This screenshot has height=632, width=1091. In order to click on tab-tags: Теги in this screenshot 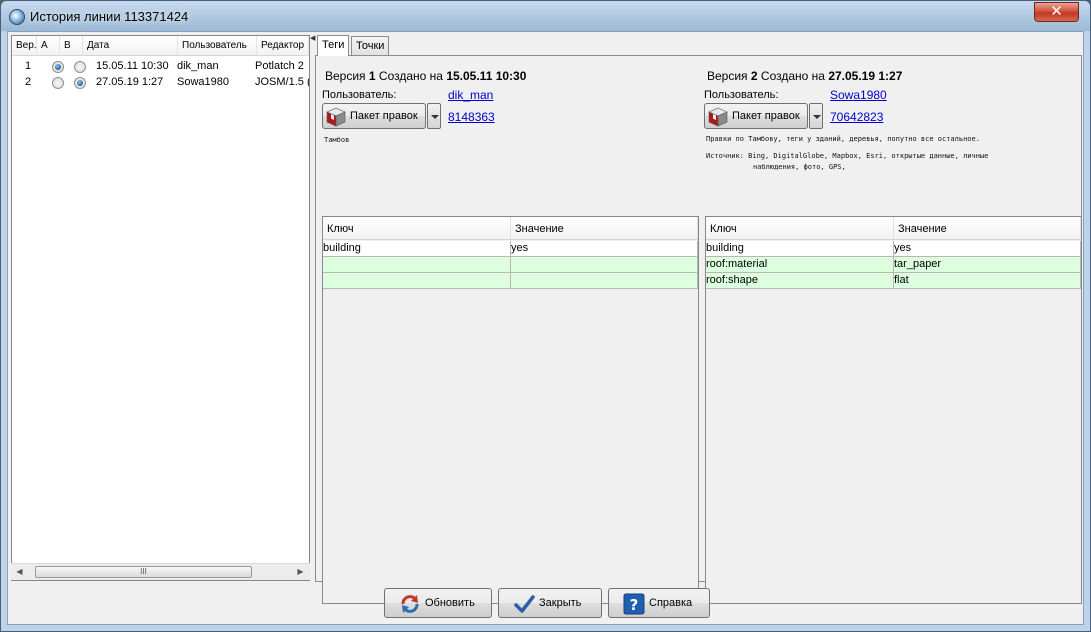, I will do `click(333, 45)`.